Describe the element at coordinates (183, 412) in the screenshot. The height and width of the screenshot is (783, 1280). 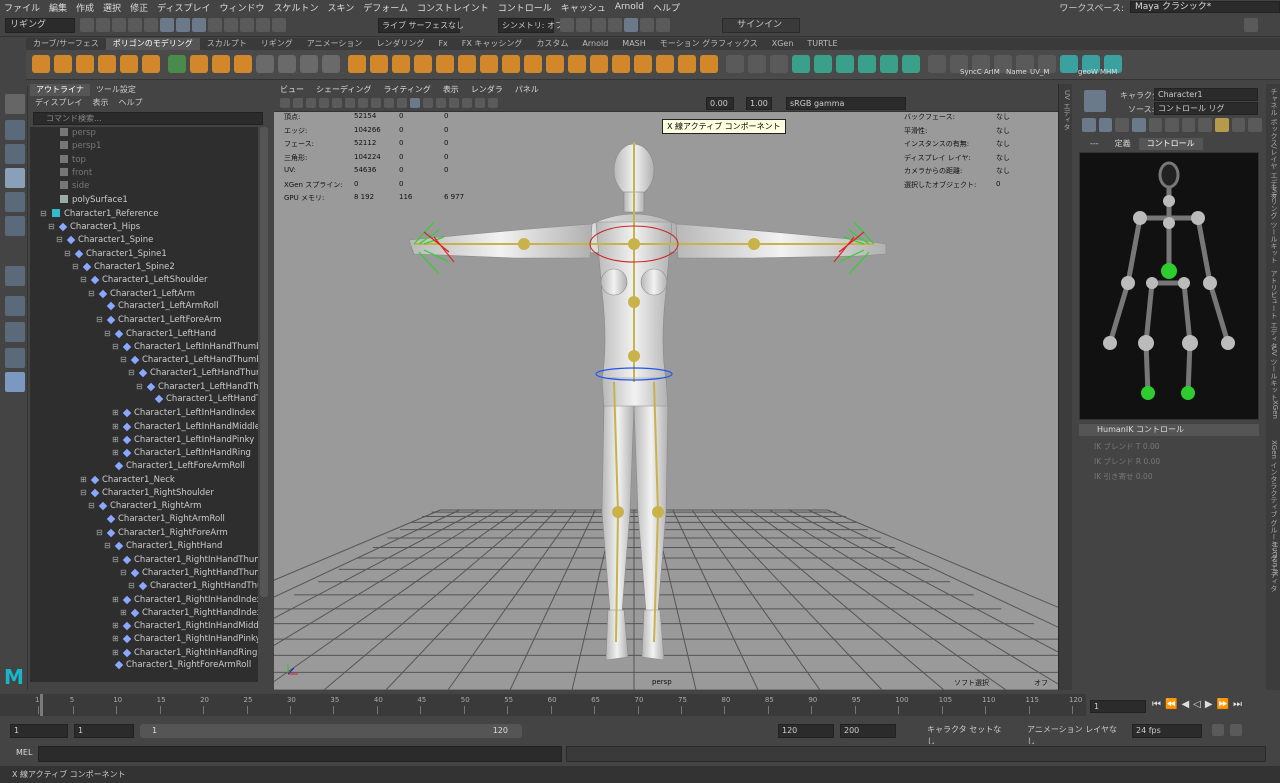
I see `outliner-item: ⊞ Character1_LeftInHandIndex` at that location.